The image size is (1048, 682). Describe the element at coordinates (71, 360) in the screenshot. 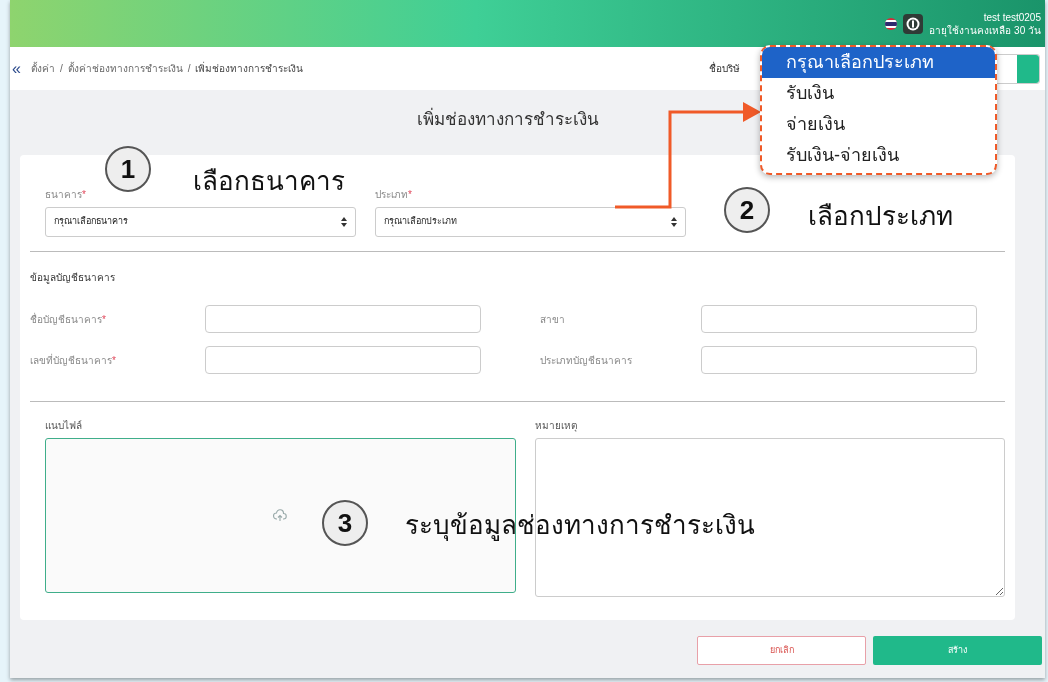

I see `field-label: เลขที่บัญชีธนาคาร` at that location.